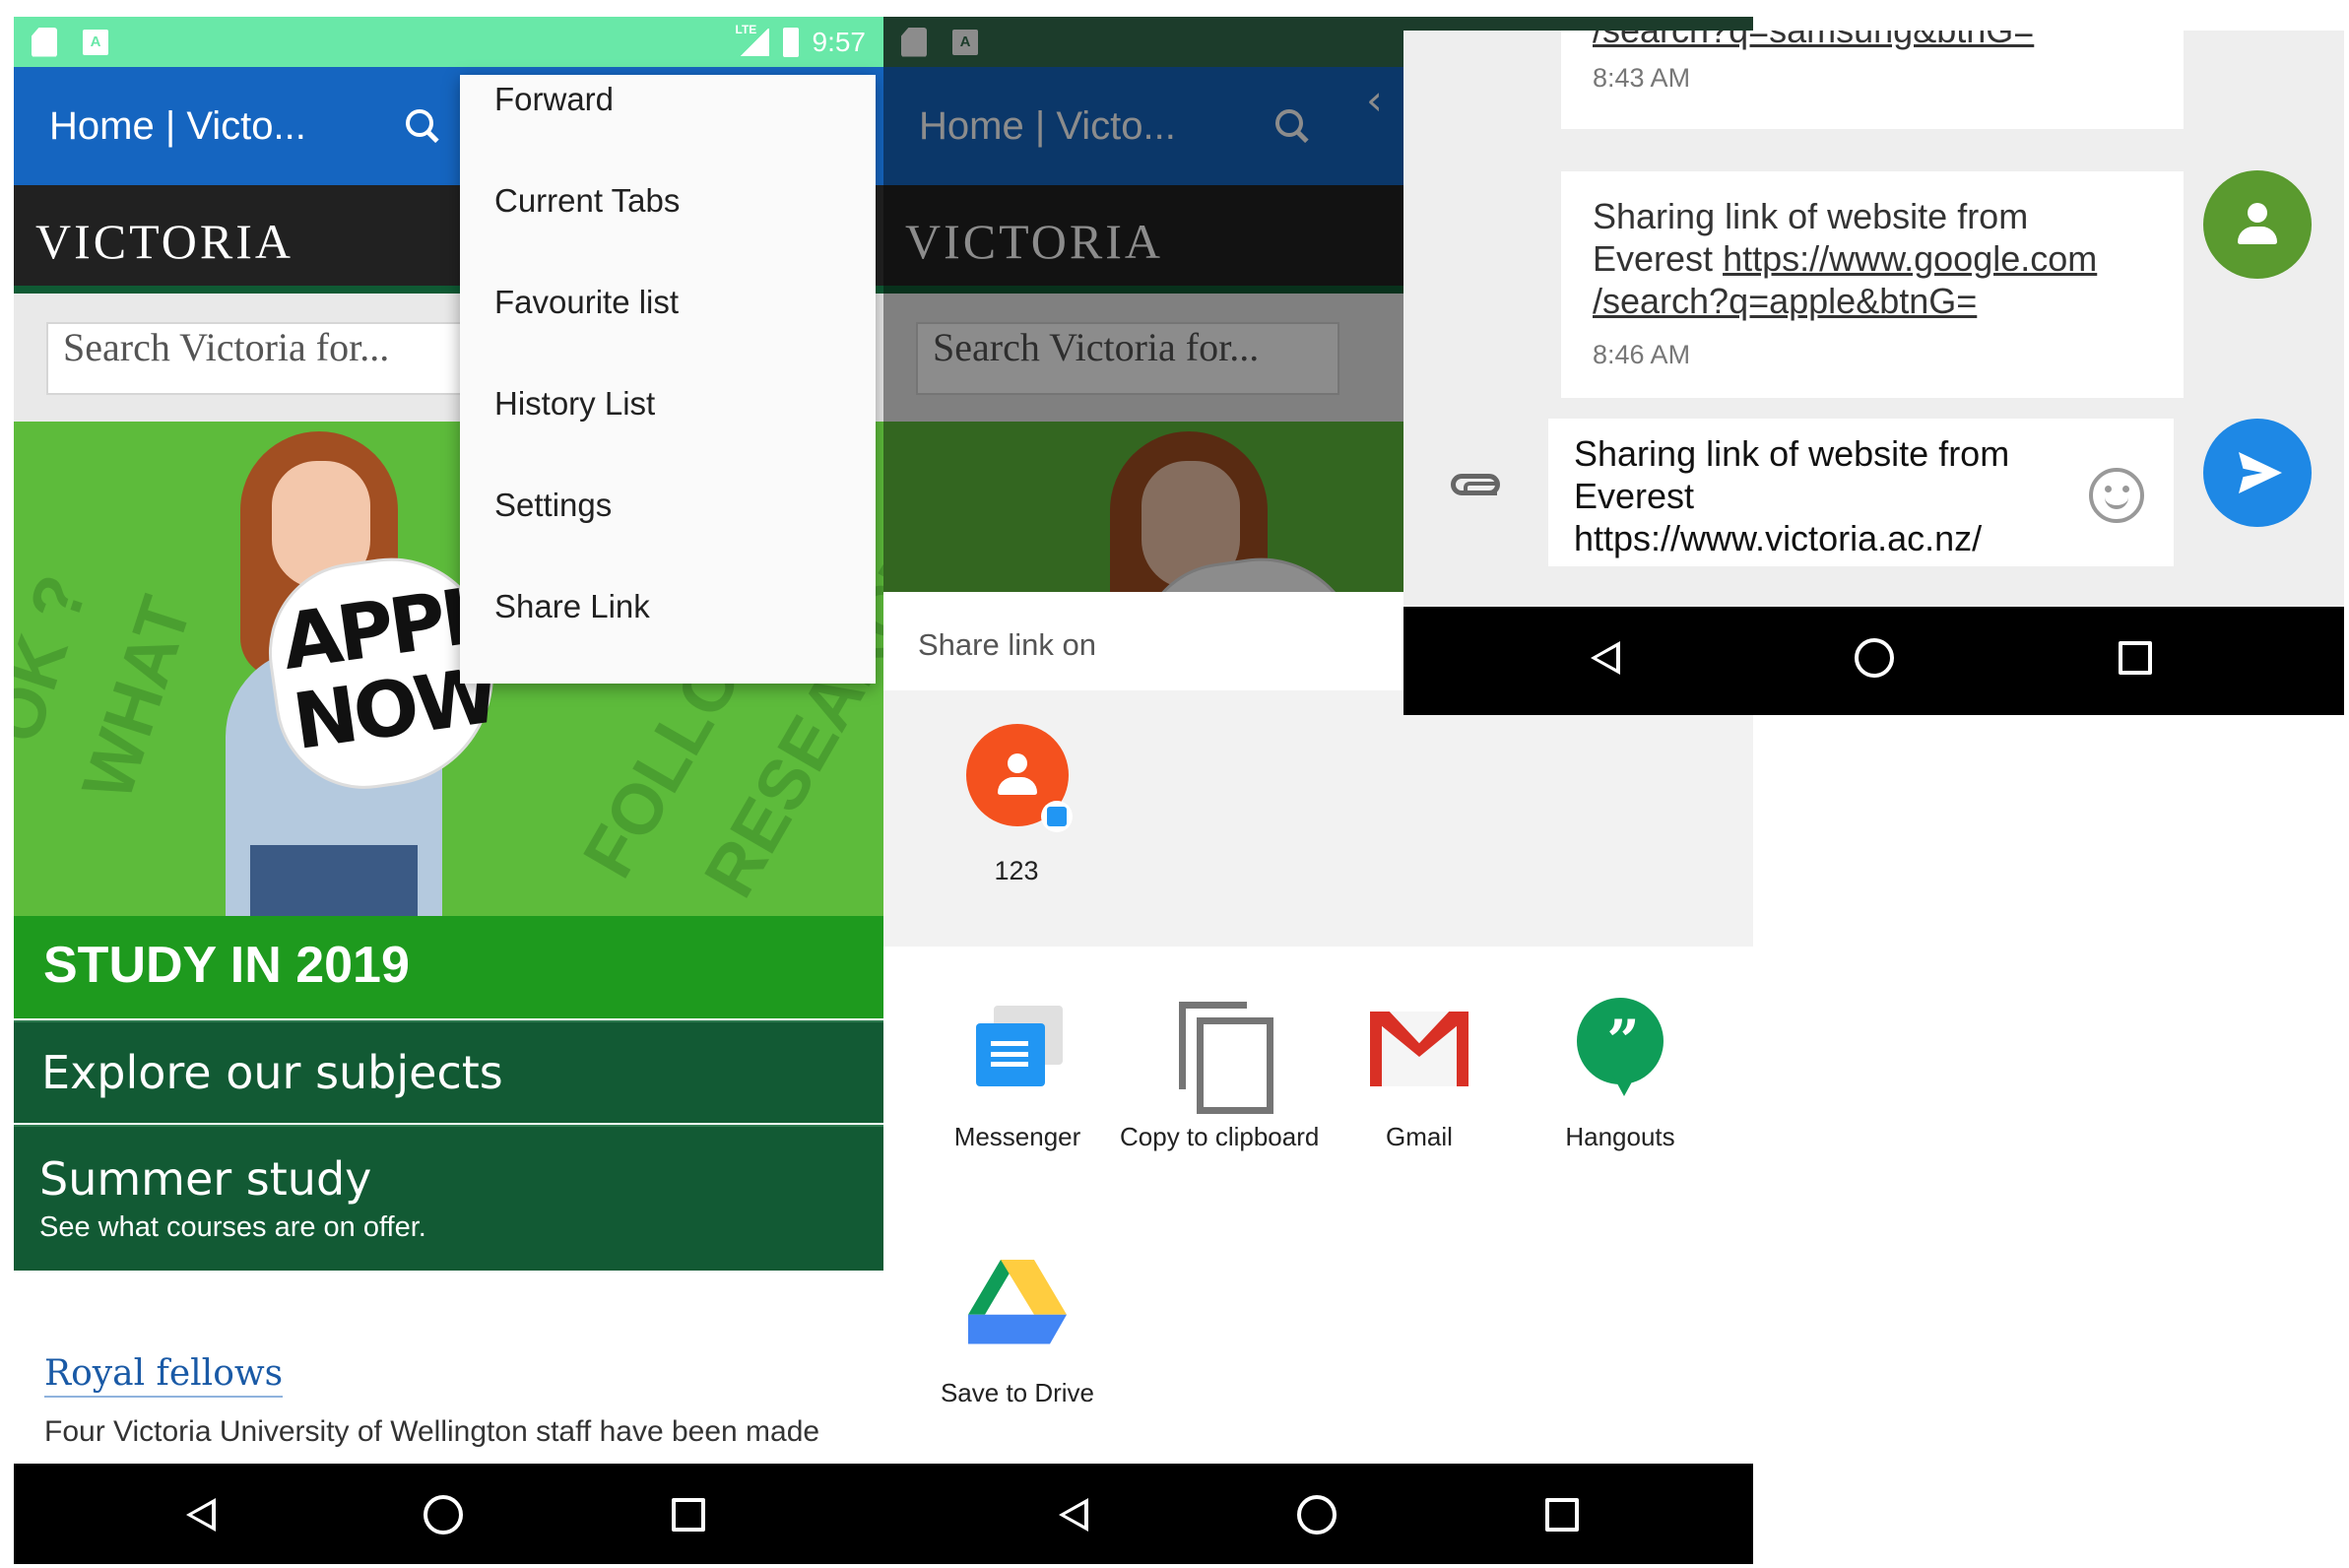 This screenshot has width=2349, height=1568. I want to click on sender-avatar, so click(2257, 225).